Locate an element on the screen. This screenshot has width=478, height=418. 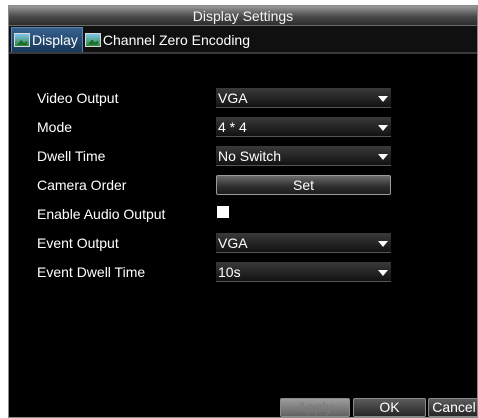
button-bar: Apply OK Cancel is located at coordinates (243, 406).